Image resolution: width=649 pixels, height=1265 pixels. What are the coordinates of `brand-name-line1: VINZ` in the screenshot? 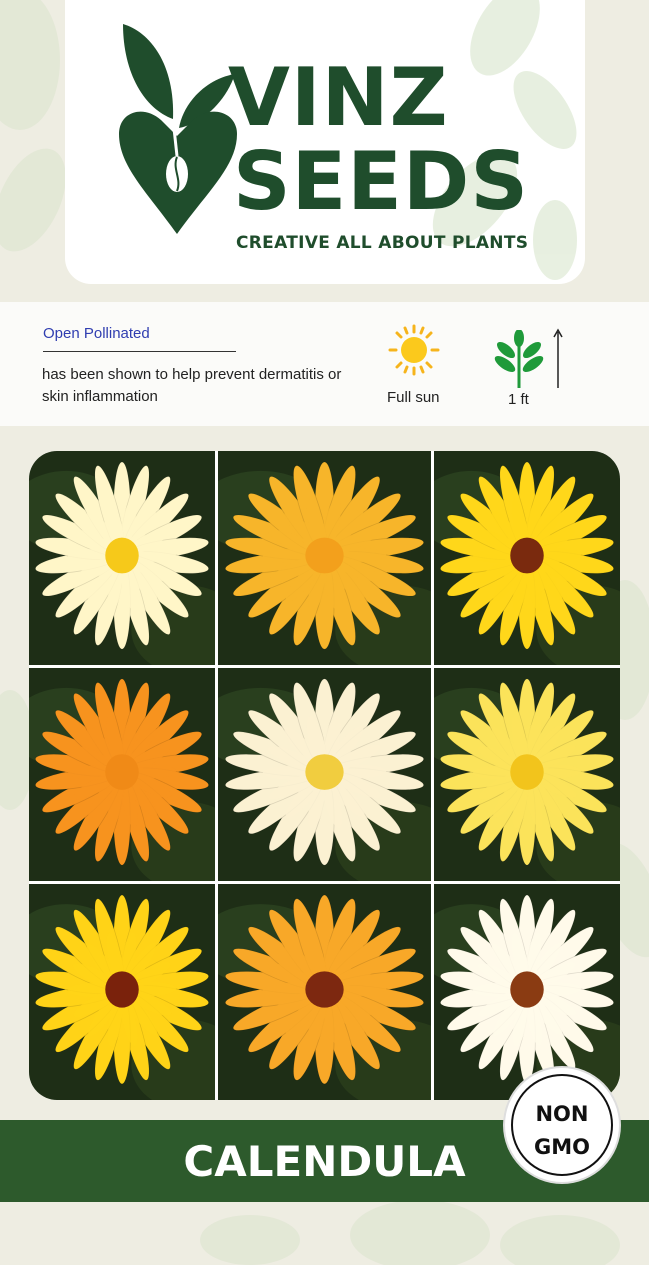 It's located at (338, 97).